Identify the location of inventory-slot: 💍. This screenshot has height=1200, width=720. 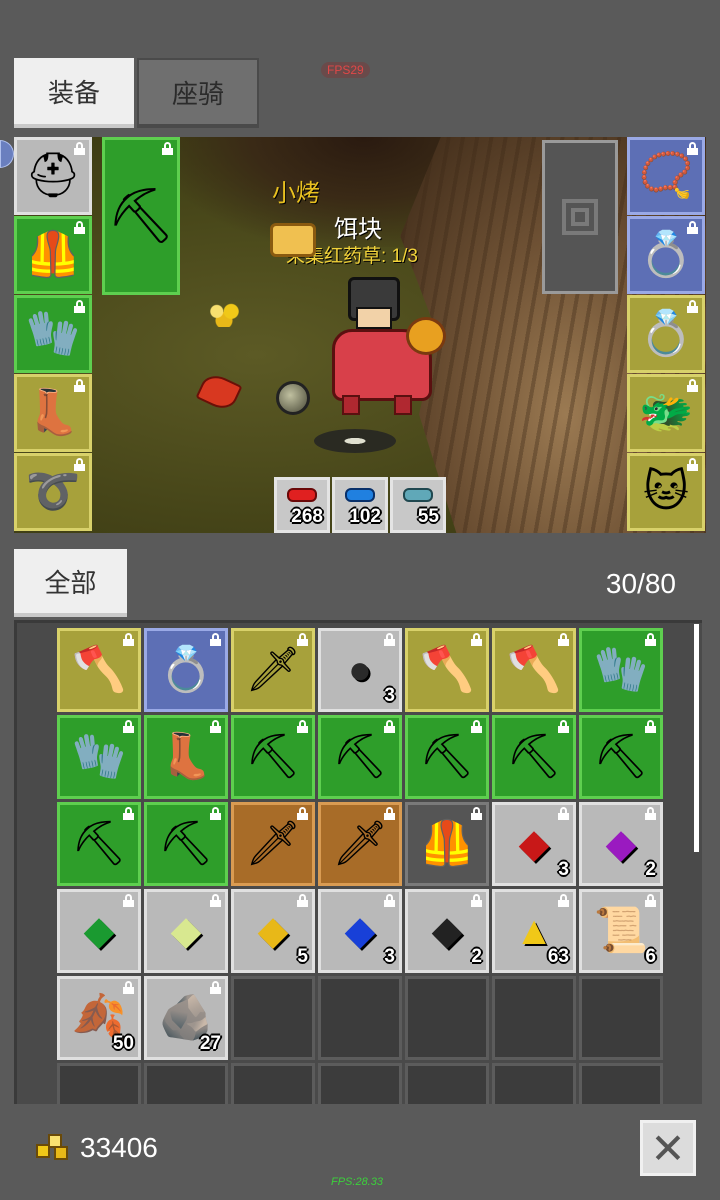
(186, 670).